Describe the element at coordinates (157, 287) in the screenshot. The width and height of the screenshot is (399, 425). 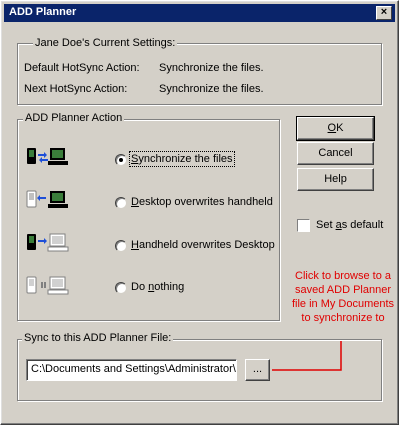
I see `do-nothing-option: Do nothing` at that location.